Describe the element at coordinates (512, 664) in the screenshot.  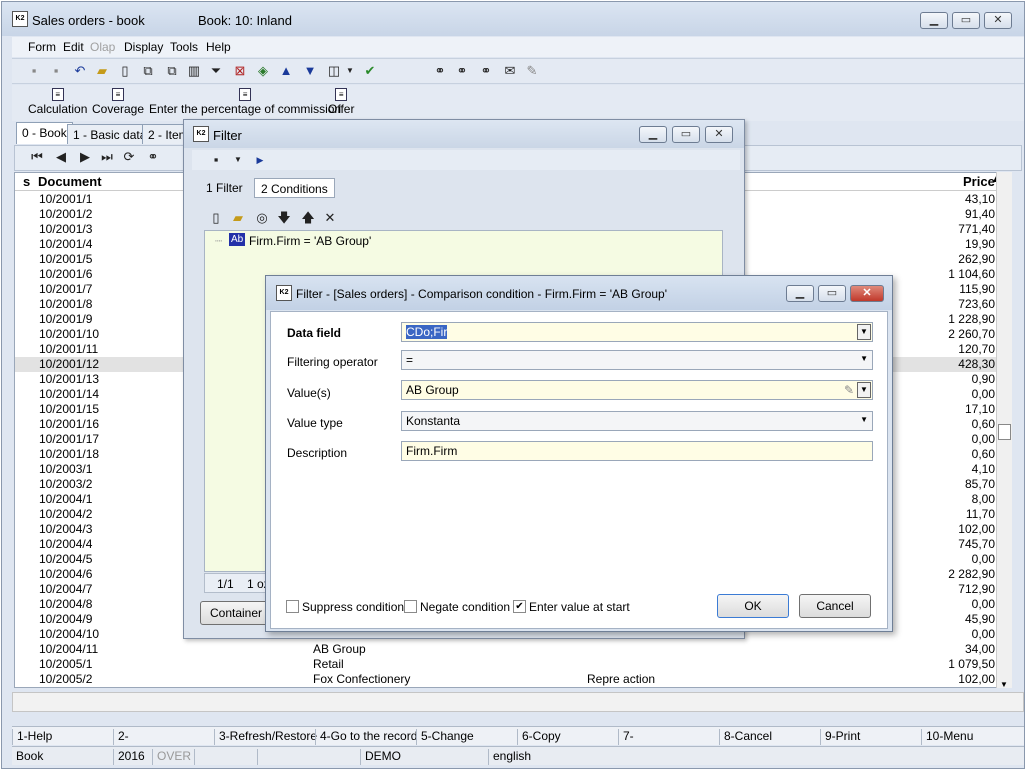
I see `table-row: 10/2005/1 Retail 1 079,50` at that location.